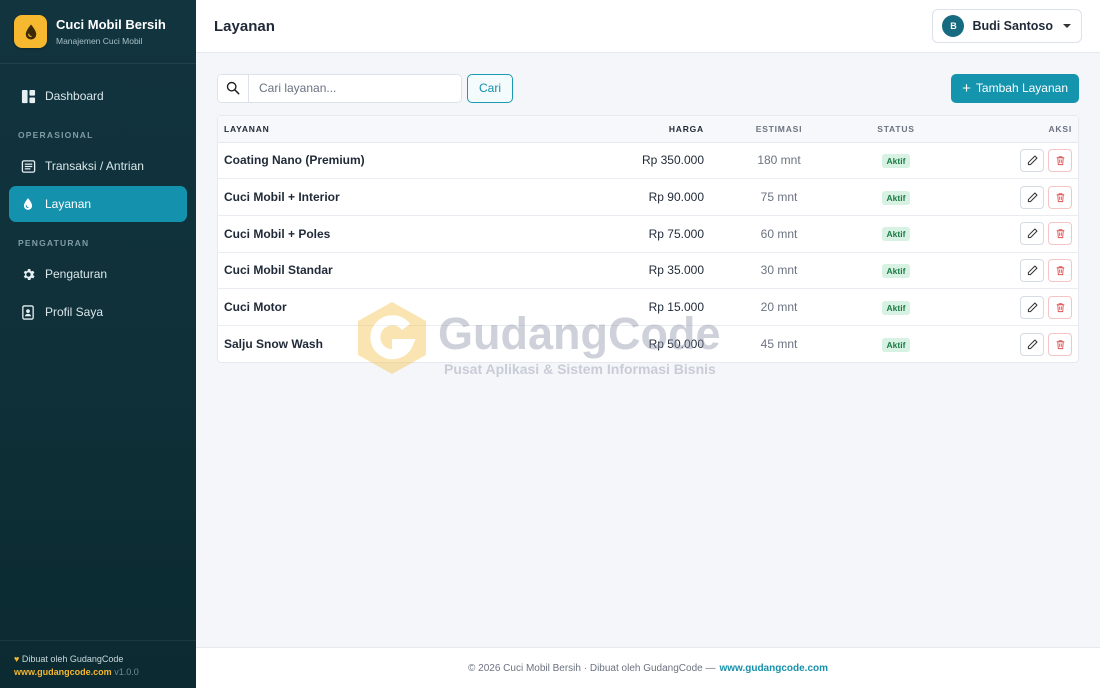  I want to click on user-name: Budi Santoso, so click(1012, 26).